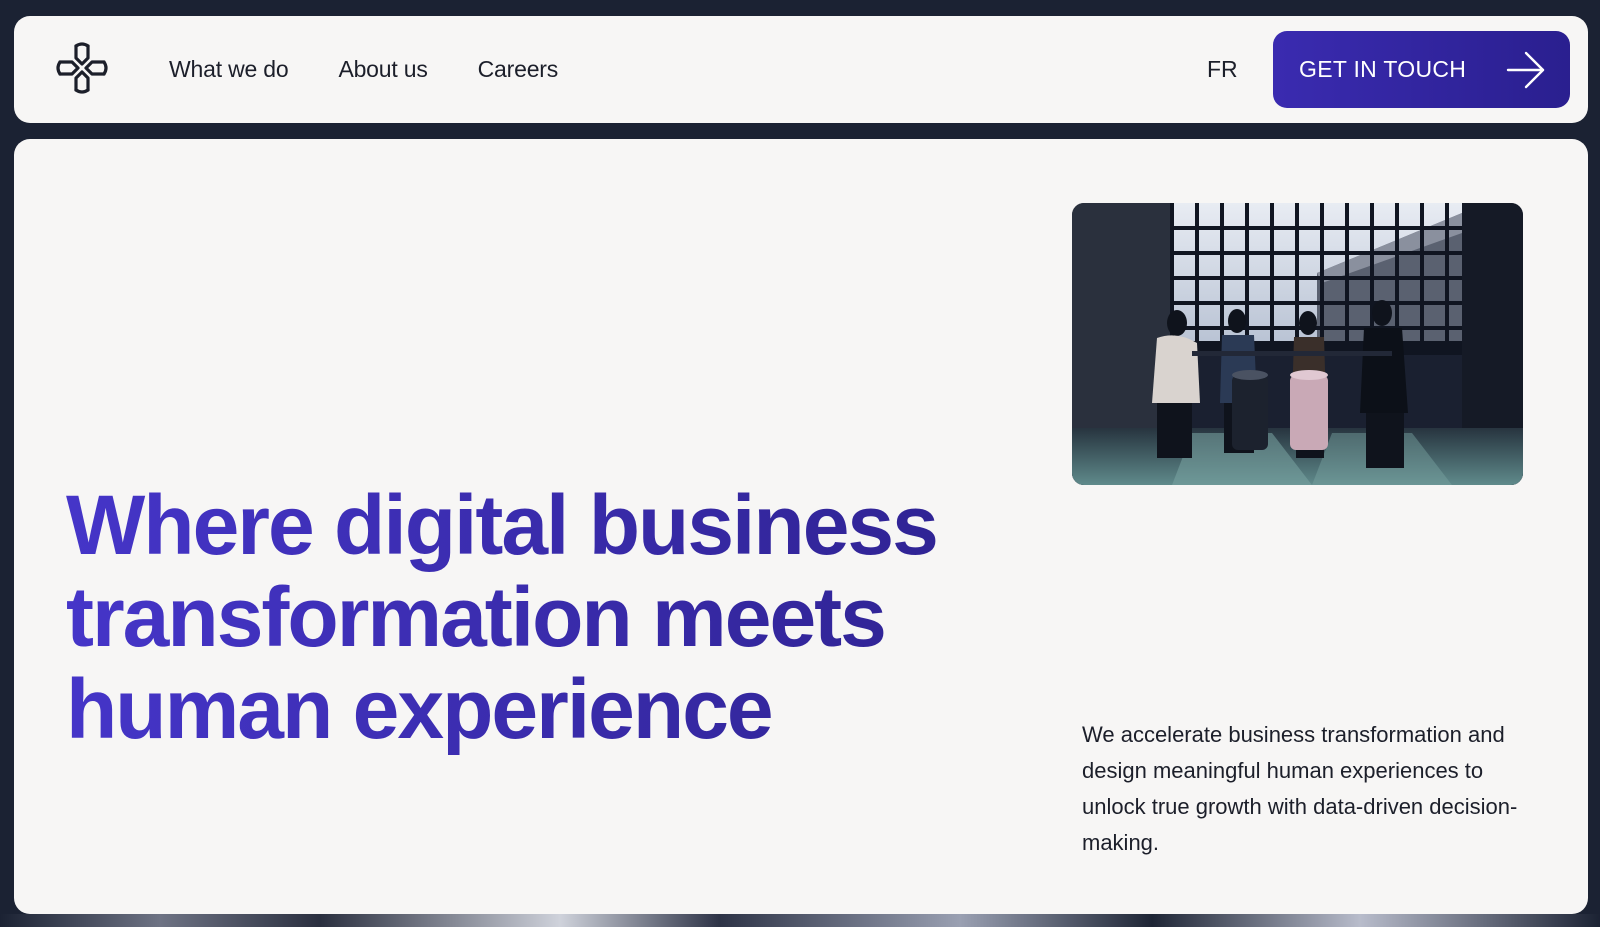 This screenshot has width=1600, height=927. I want to click on team-meeting-photo, so click(1297, 344).